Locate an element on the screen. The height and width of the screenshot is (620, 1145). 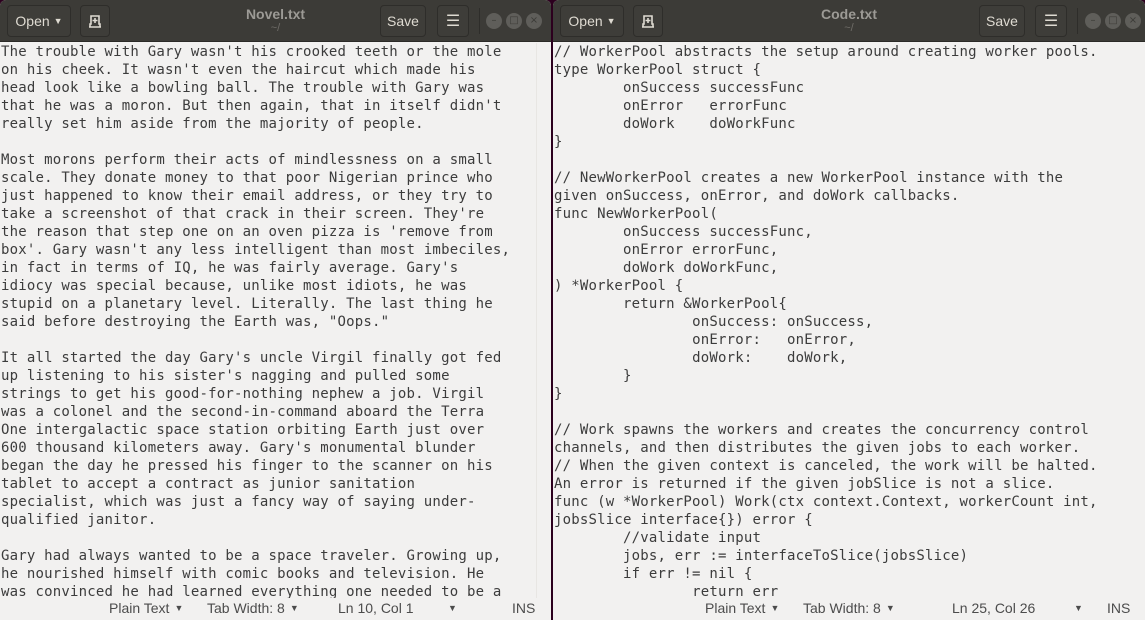
cursor-position: Ln 25, Col 26 is located at coordinates (993, 608).